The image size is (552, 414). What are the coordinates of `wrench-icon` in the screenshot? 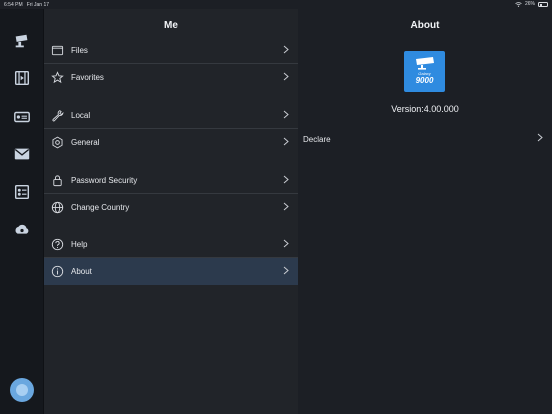 It's located at (57, 115).